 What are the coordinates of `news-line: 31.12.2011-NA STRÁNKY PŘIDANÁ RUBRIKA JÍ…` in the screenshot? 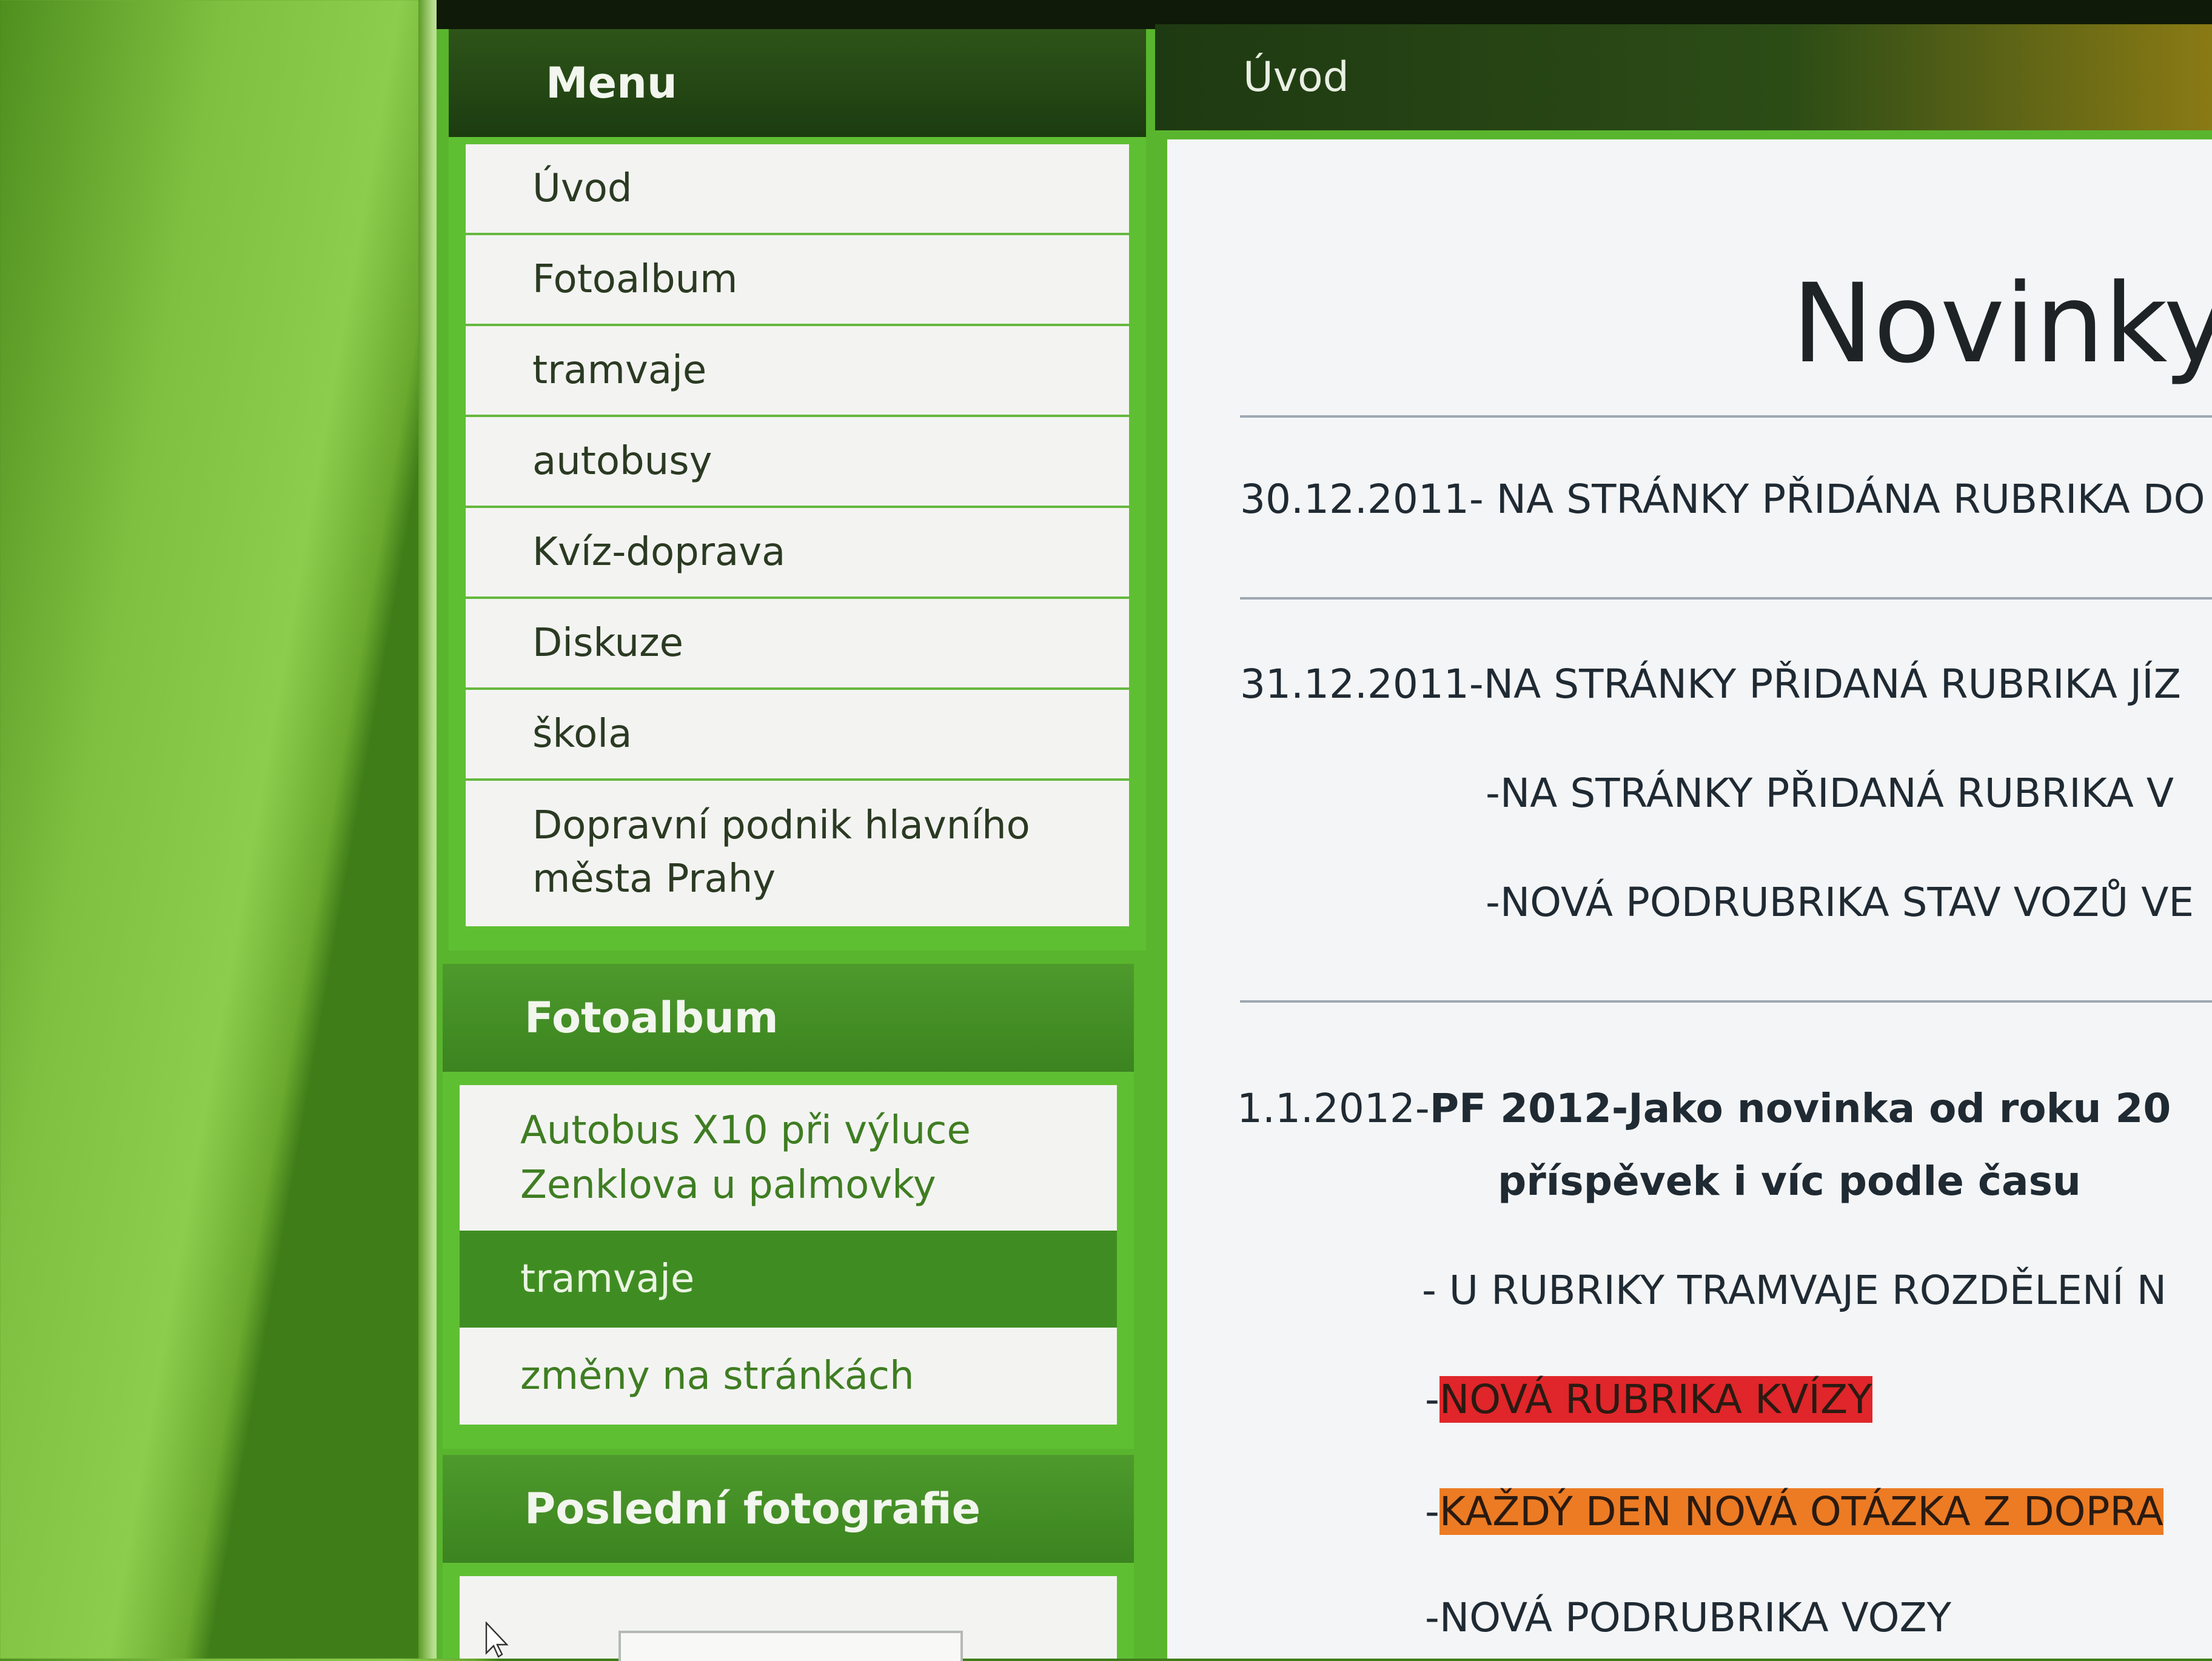 It's located at (1711, 684).